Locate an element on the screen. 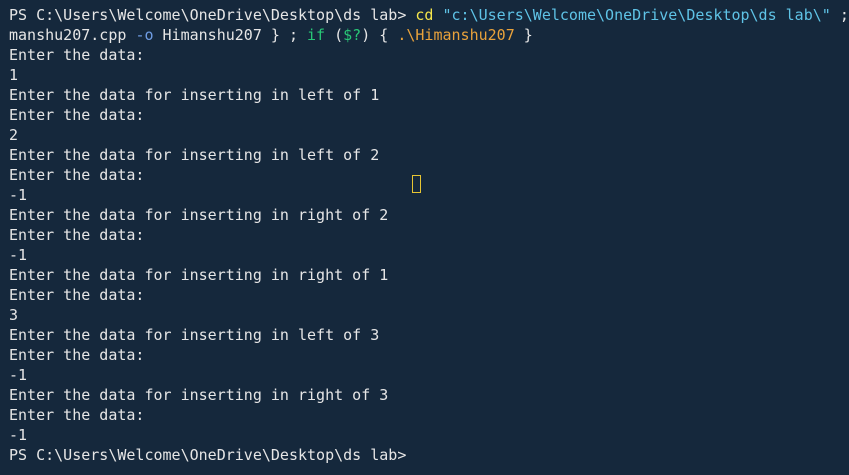 This screenshot has width=849, height=475. status-variable: $? is located at coordinates (352, 35).